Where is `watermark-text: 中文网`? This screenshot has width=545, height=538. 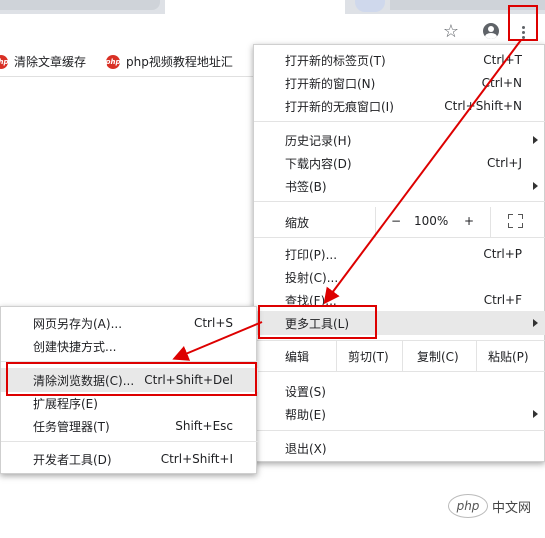
watermark-text: 中文网 is located at coordinates (512, 508).